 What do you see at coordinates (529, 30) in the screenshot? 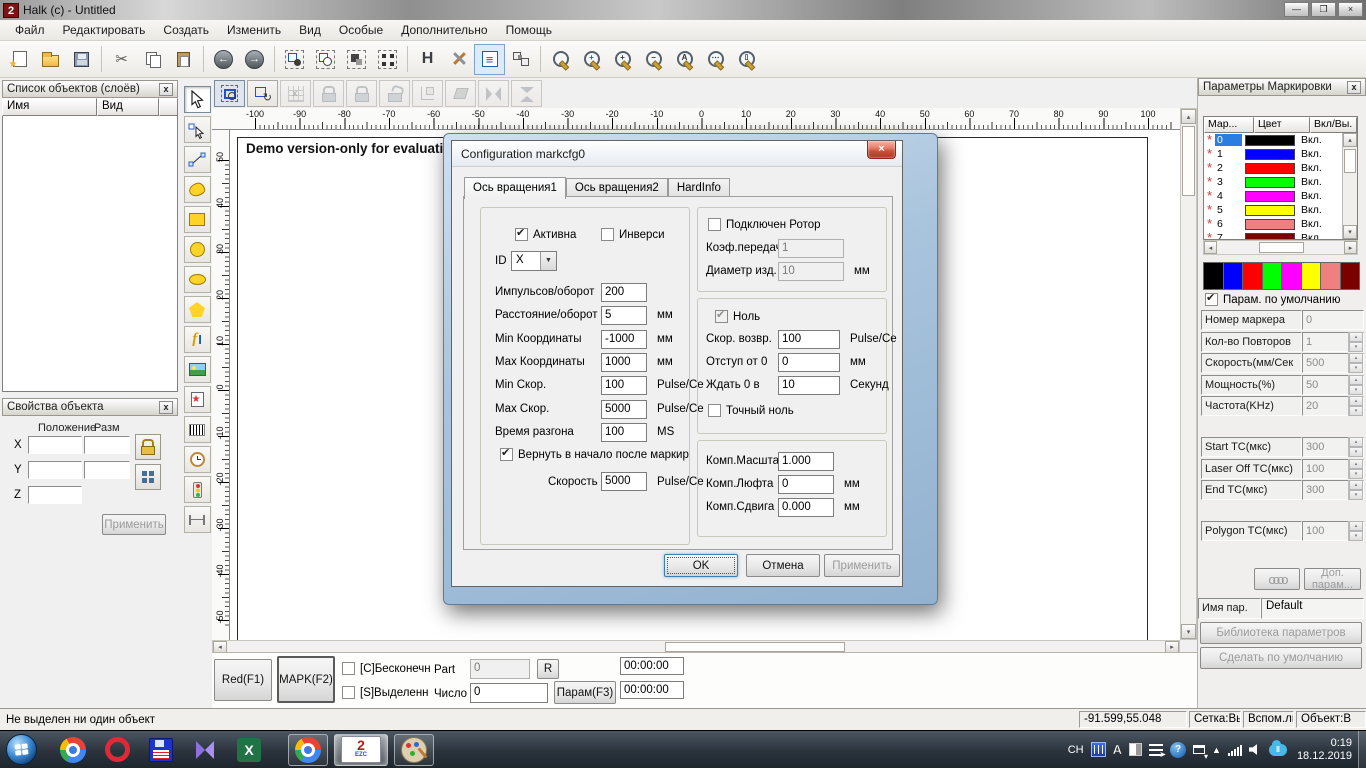
I see `menu-item-7: Помощь` at bounding box center [529, 30].